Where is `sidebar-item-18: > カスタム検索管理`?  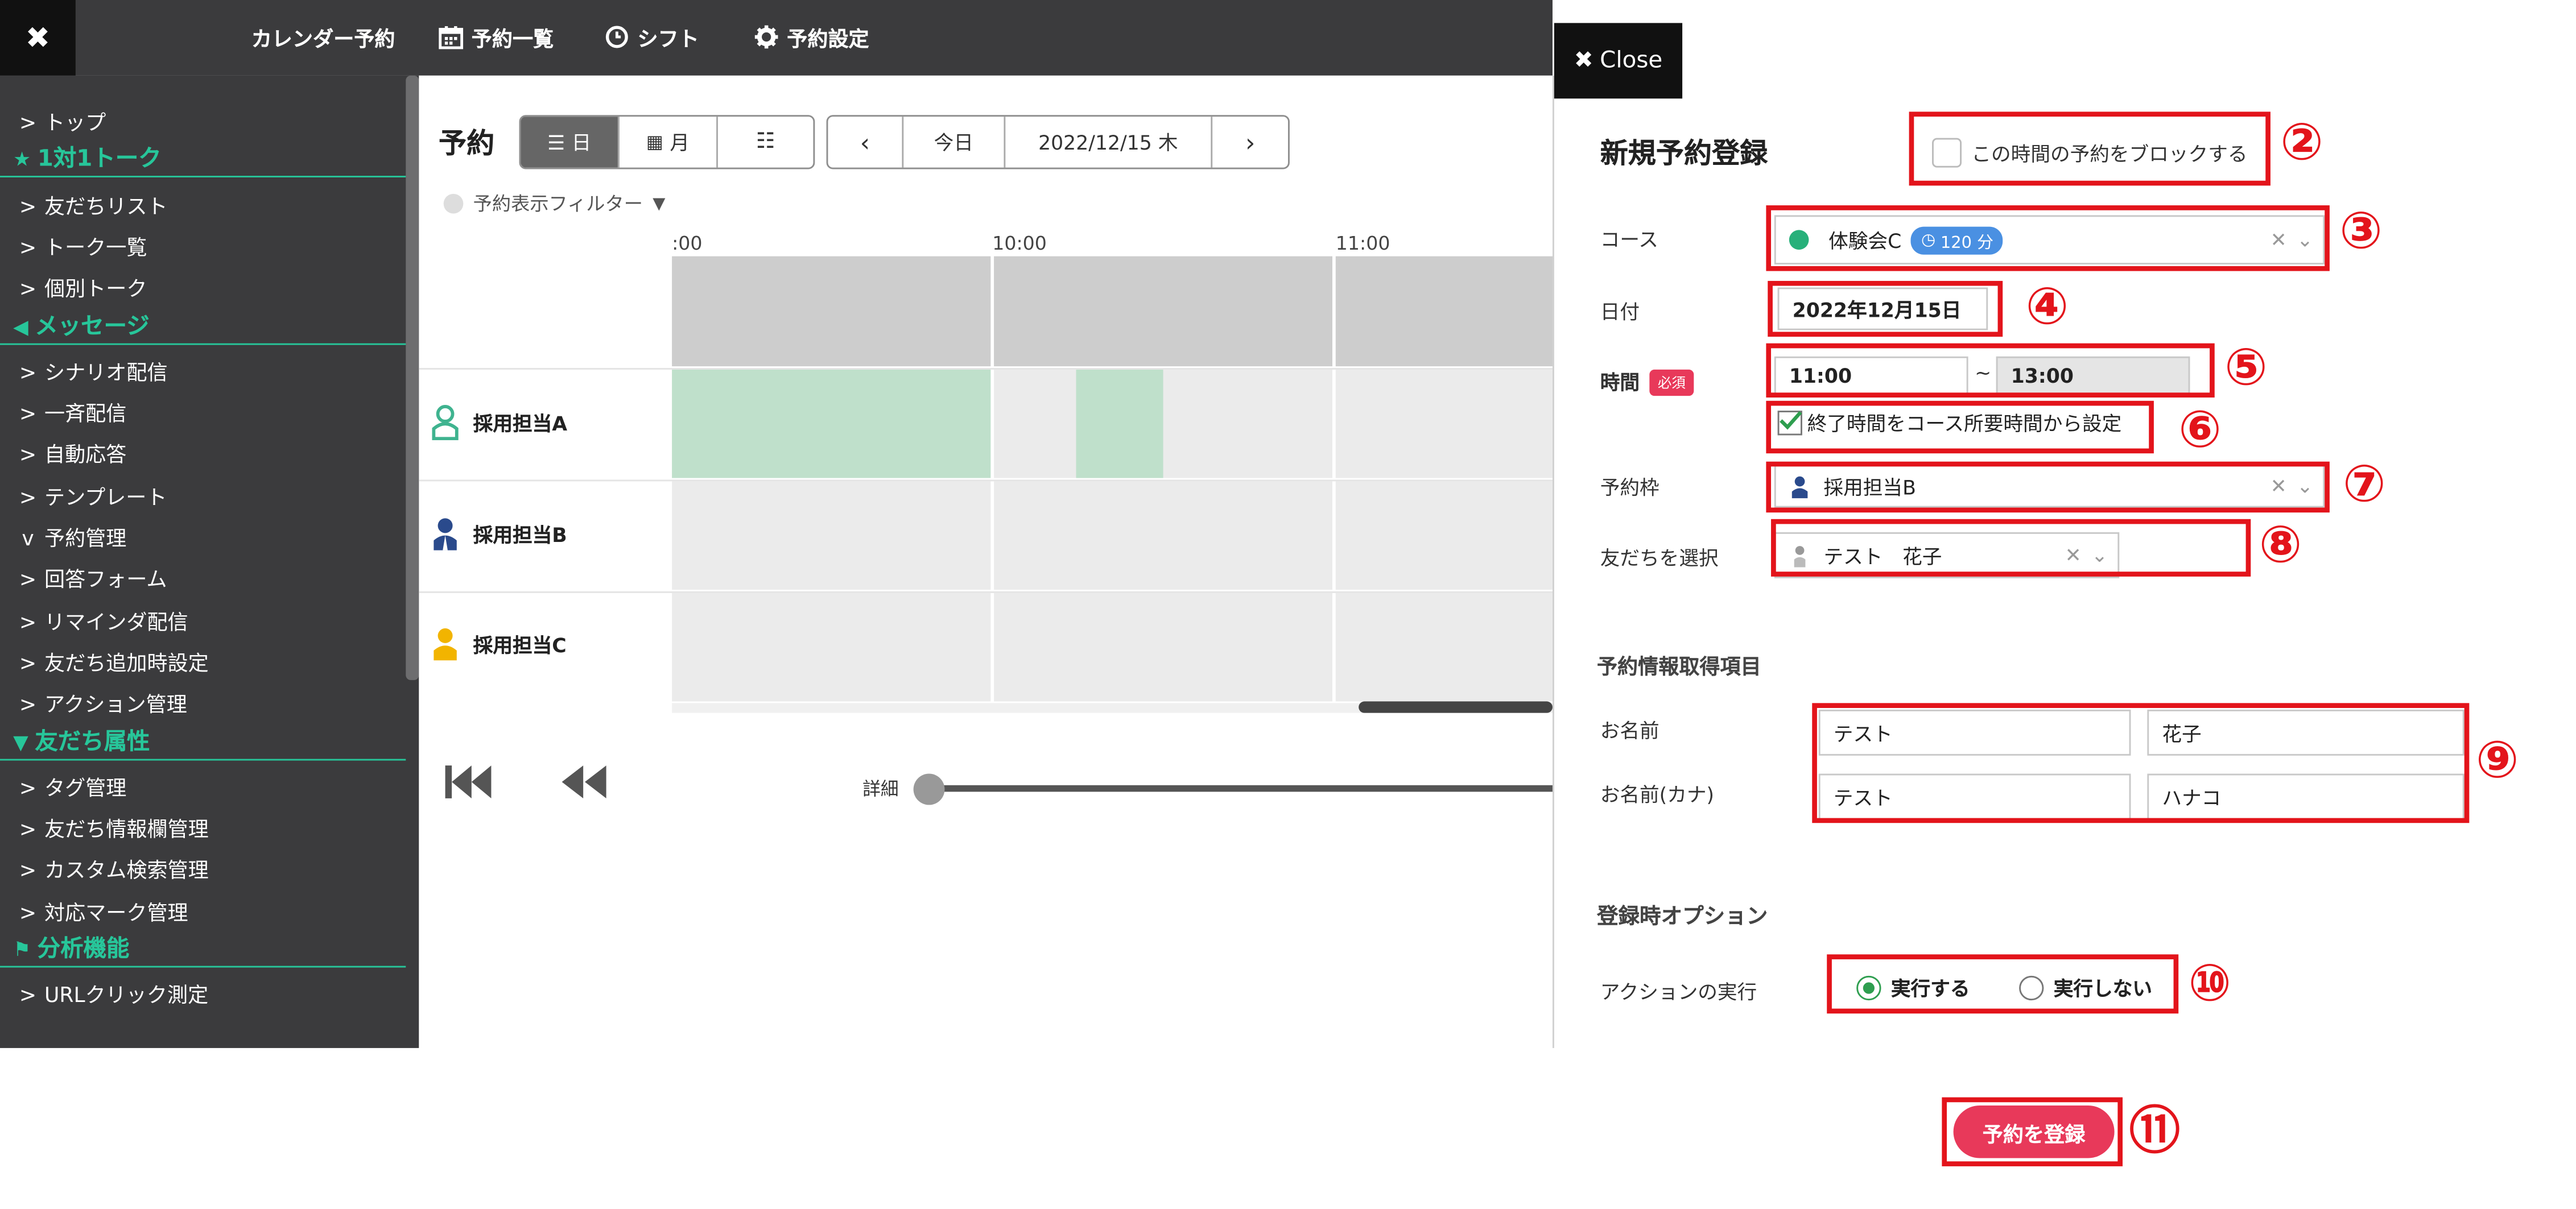 sidebar-item-18: > カスタム検索管理 is located at coordinates (203, 868).